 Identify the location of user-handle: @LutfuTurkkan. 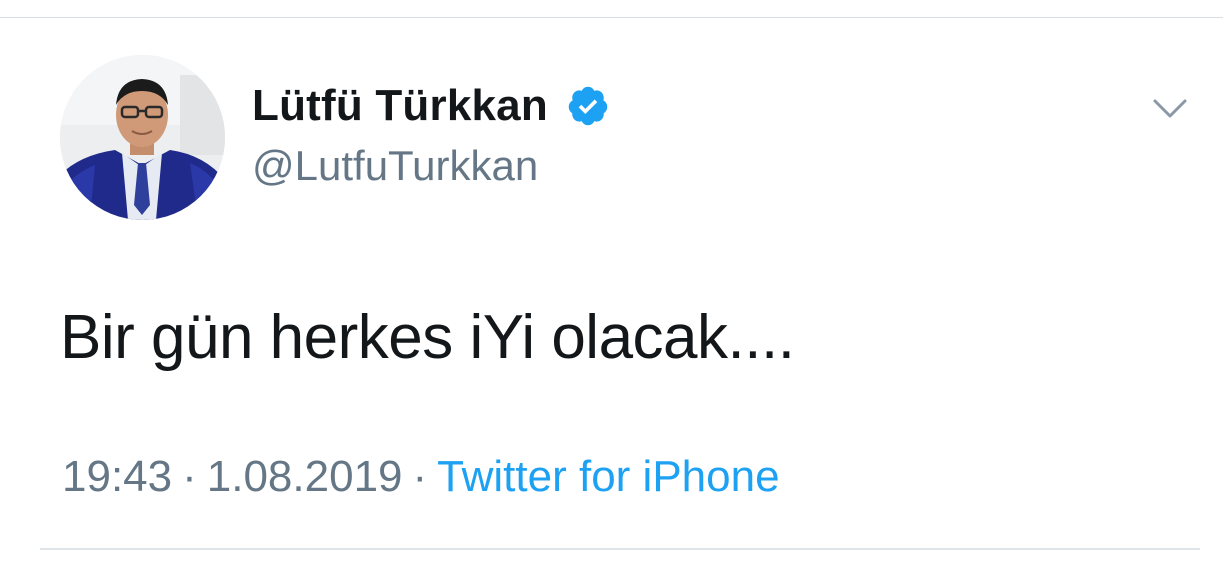
(431, 166).